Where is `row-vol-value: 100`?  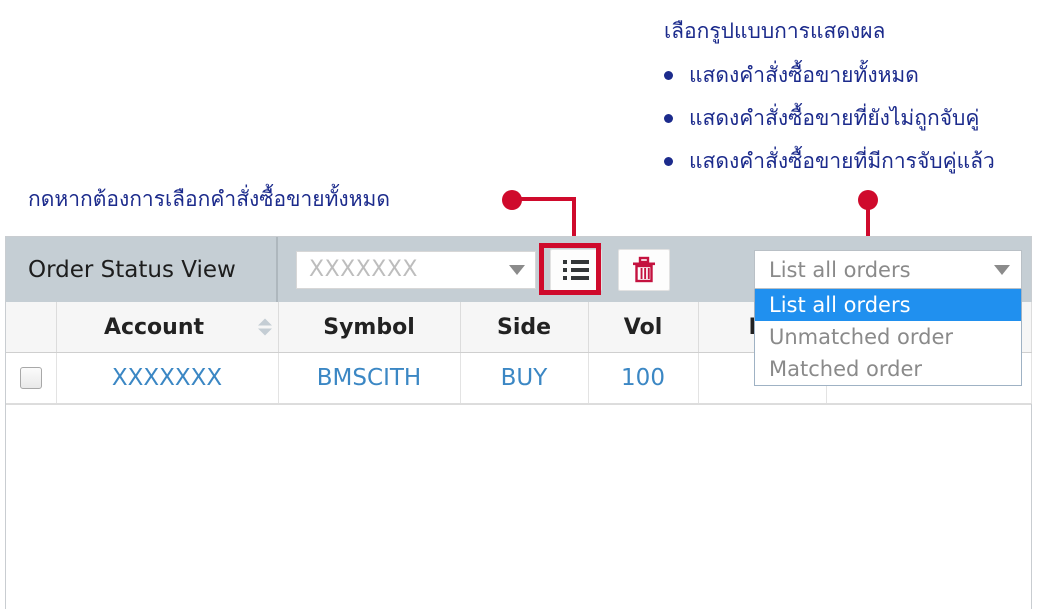 row-vol-value: 100 is located at coordinates (643, 378).